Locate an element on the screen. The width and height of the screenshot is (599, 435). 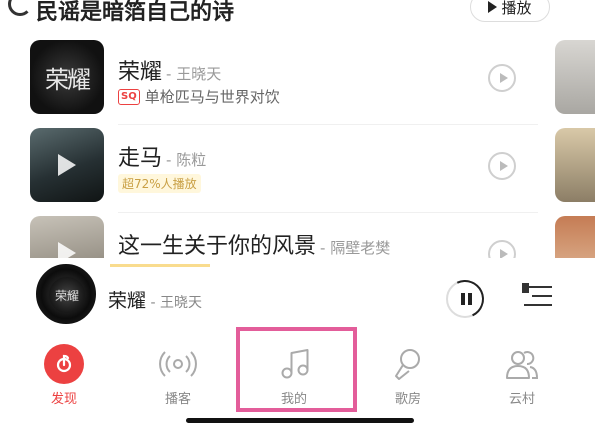
song-artist: - 陈粒 is located at coordinates (186, 160).